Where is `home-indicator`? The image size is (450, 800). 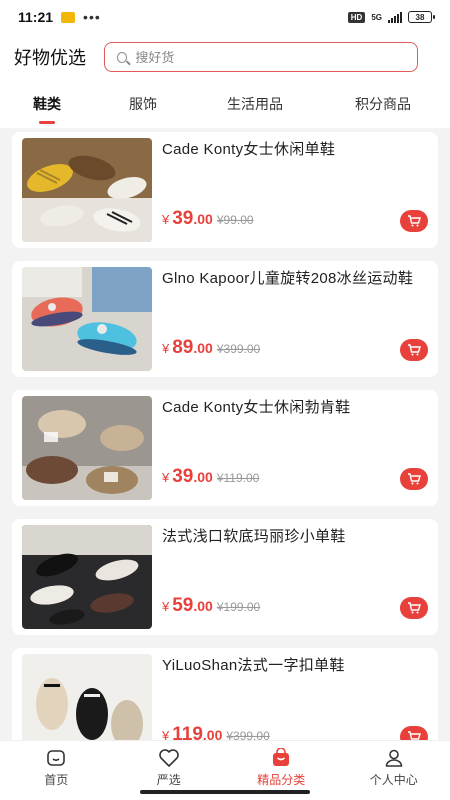 home-indicator is located at coordinates (225, 792).